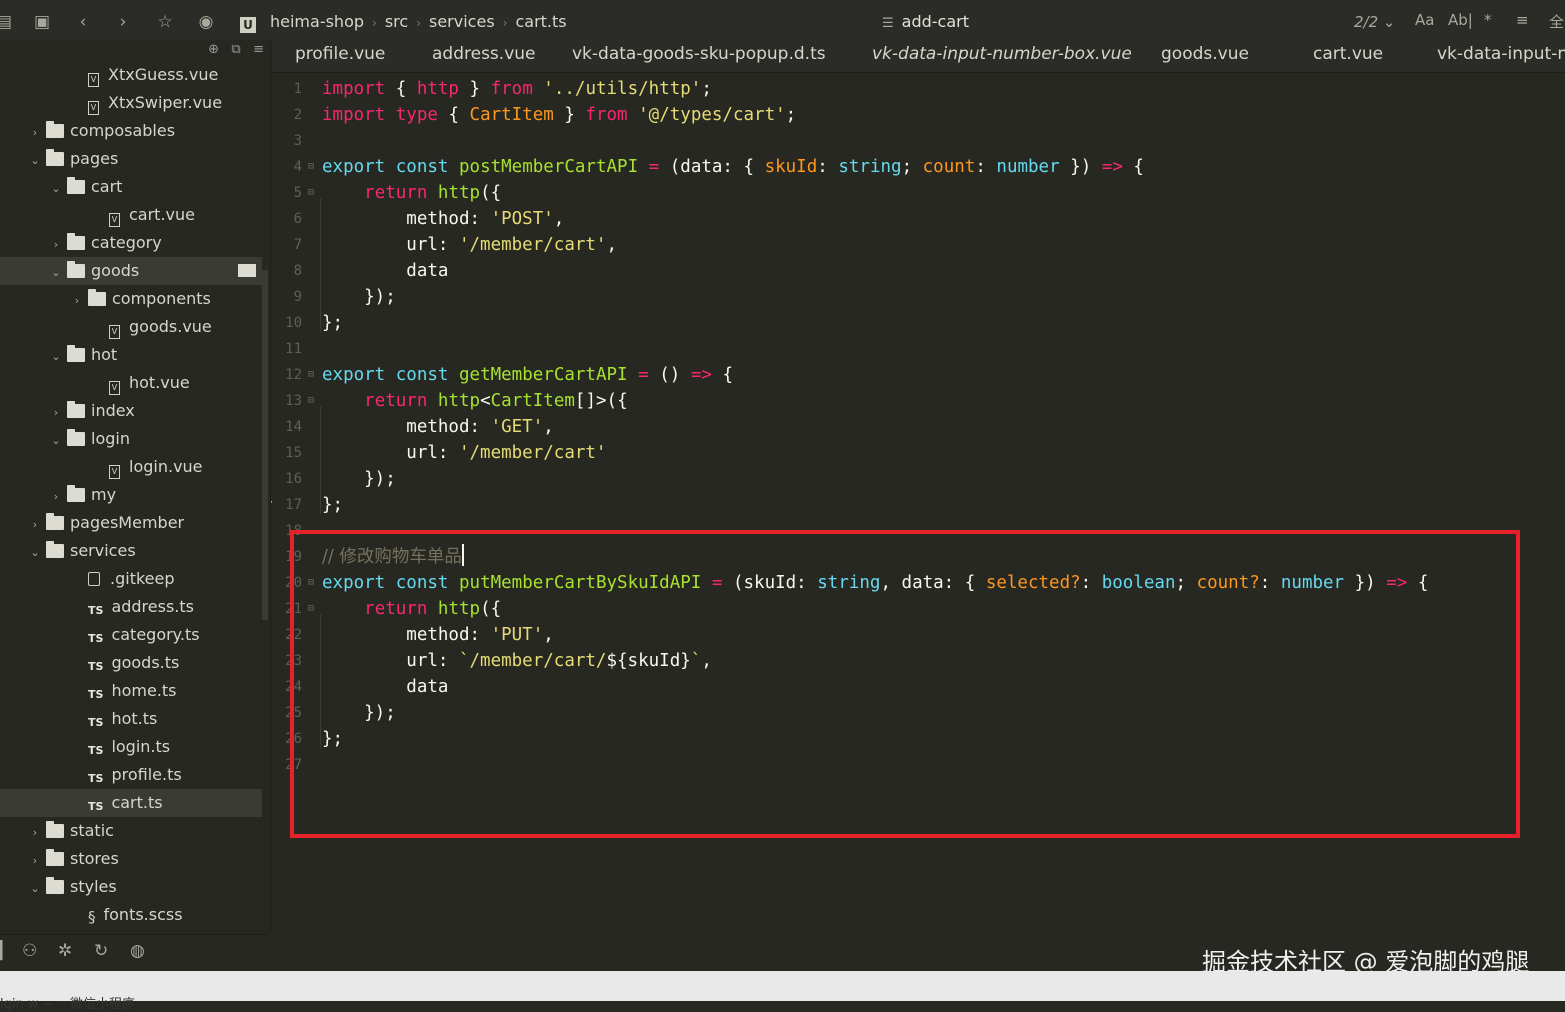  What do you see at coordinates (918, 349) in the screenshot?
I see `code-line: 11` at bounding box center [918, 349].